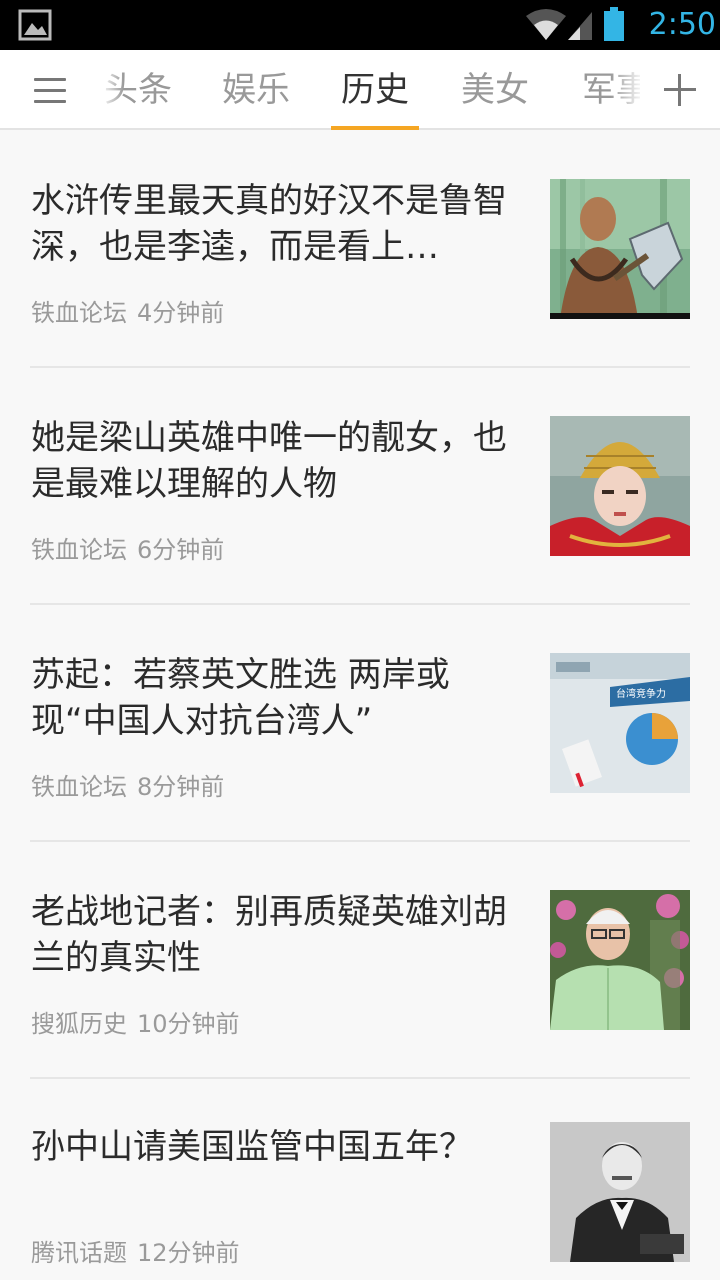 This screenshot has height=1280, width=720. What do you see at coordinates (188, 1253) in the screenshot?
I see `article-time: 12分钟前` at bounding box center [188, 1253].